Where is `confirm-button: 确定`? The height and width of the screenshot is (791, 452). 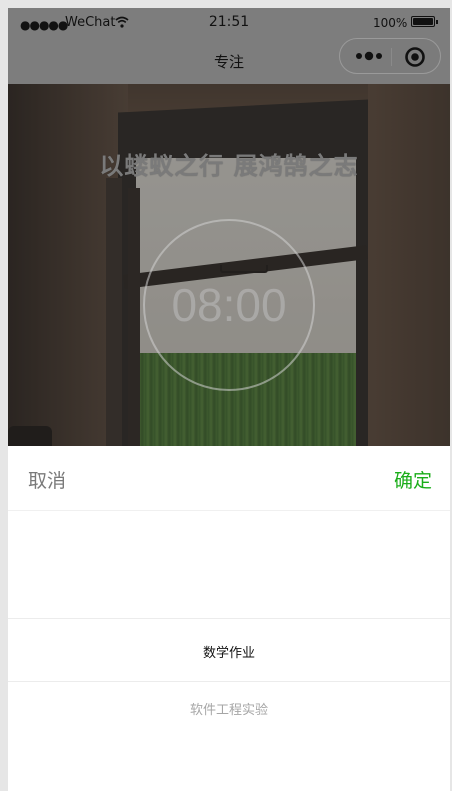
confirm-button: 确定 is located at coordinates (413, 479).